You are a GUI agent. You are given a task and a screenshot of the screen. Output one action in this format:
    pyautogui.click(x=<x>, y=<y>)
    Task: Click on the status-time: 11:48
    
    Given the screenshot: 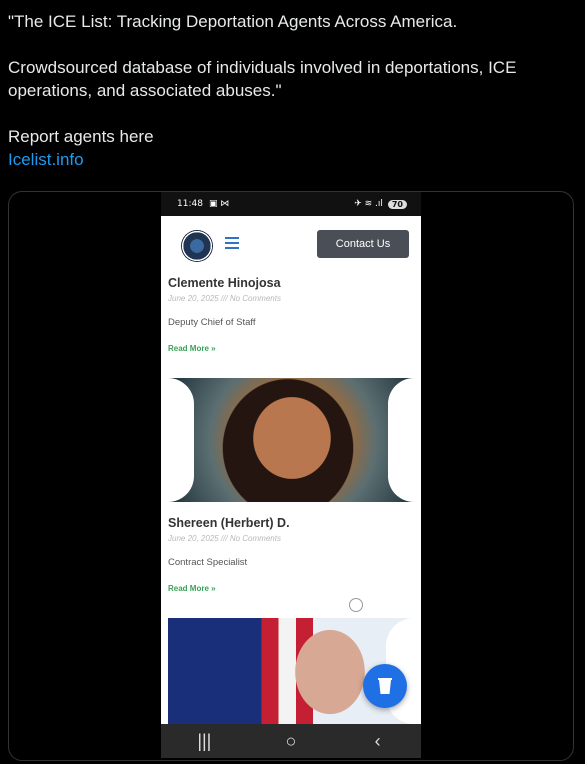 What is the action you would take?
    pyautogui.click(x=190, y=204)
    